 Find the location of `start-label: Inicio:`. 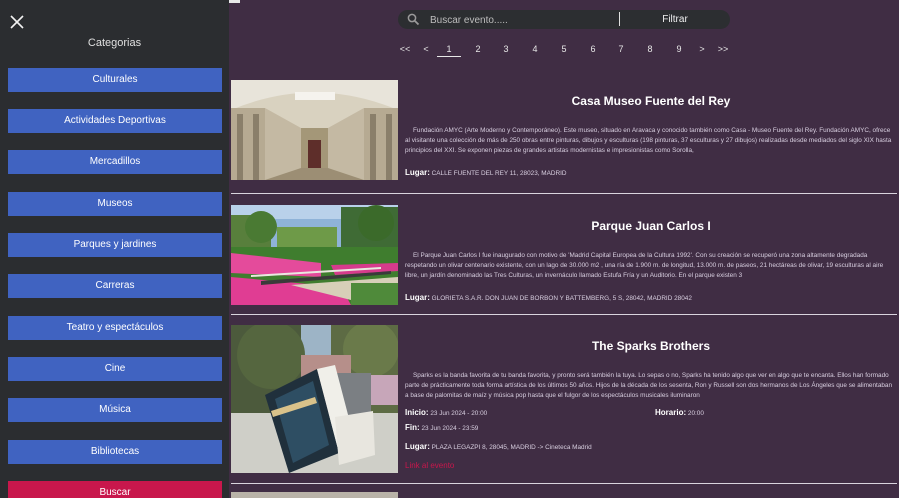

start-label: Inicio: is located at coordinates (417, 412).